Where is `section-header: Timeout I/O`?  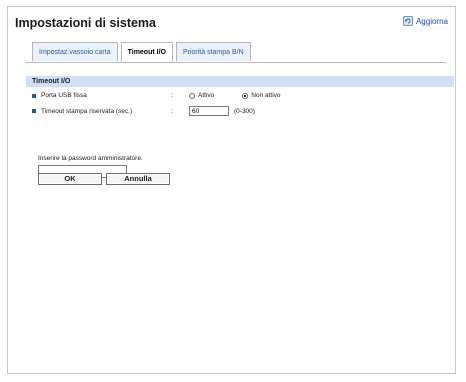 section-header: Timeout I/O is located at coordinates (240, 81).